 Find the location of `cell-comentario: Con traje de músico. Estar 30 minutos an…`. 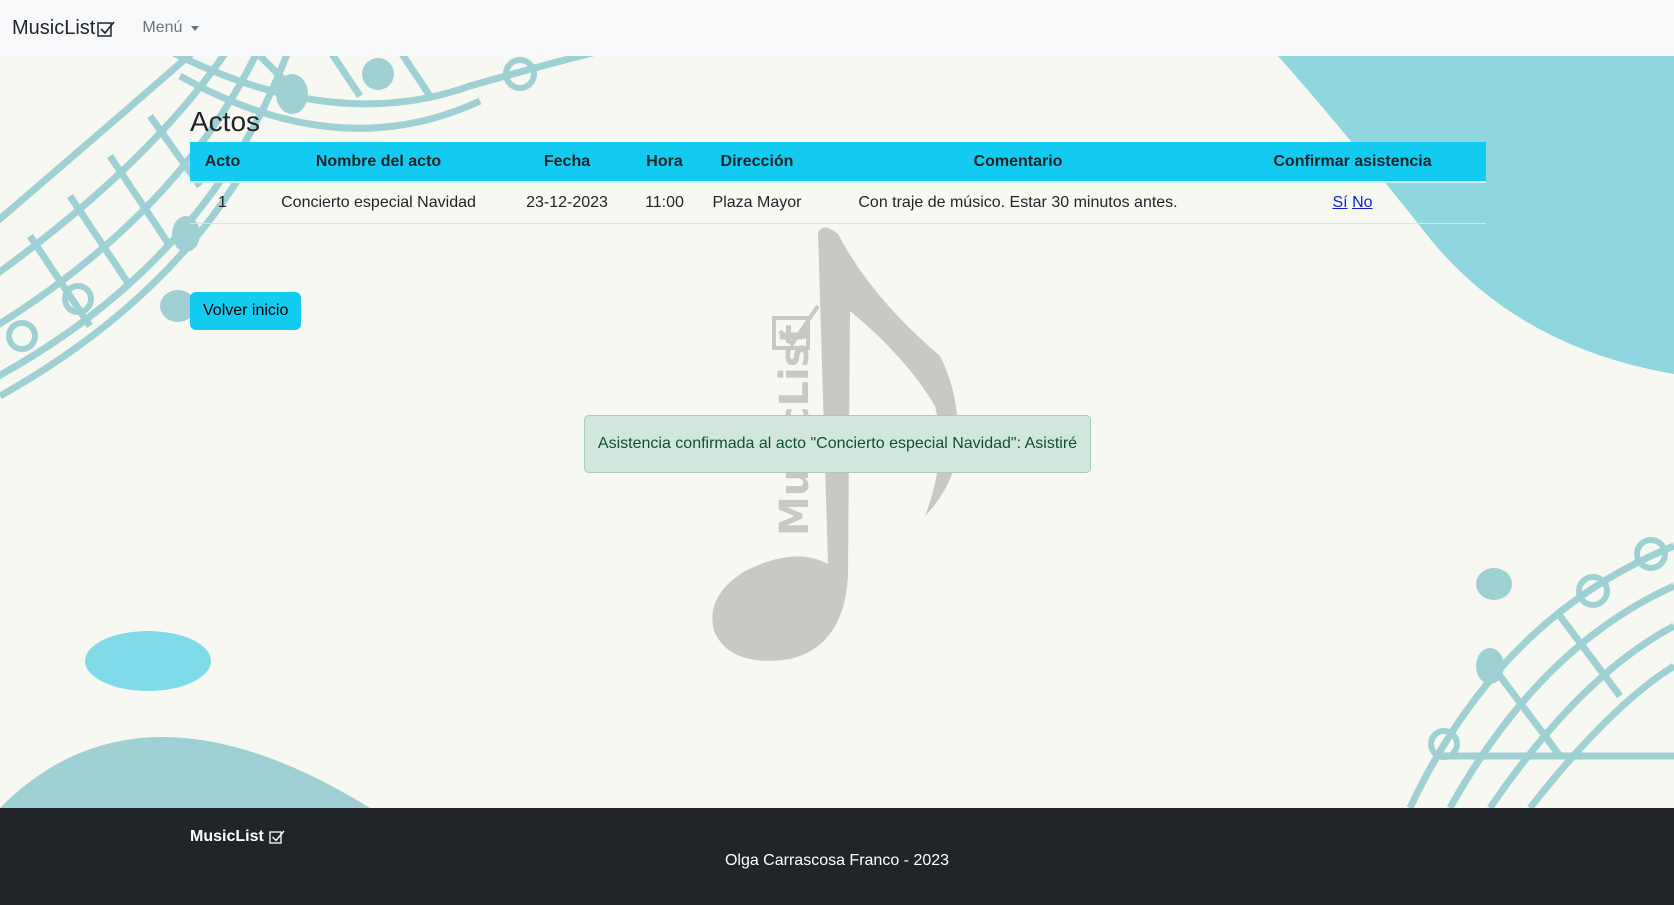

cell-comentario: Con traje de músico. Estar 30 minutos an… is located at coordinates (1018, 203).